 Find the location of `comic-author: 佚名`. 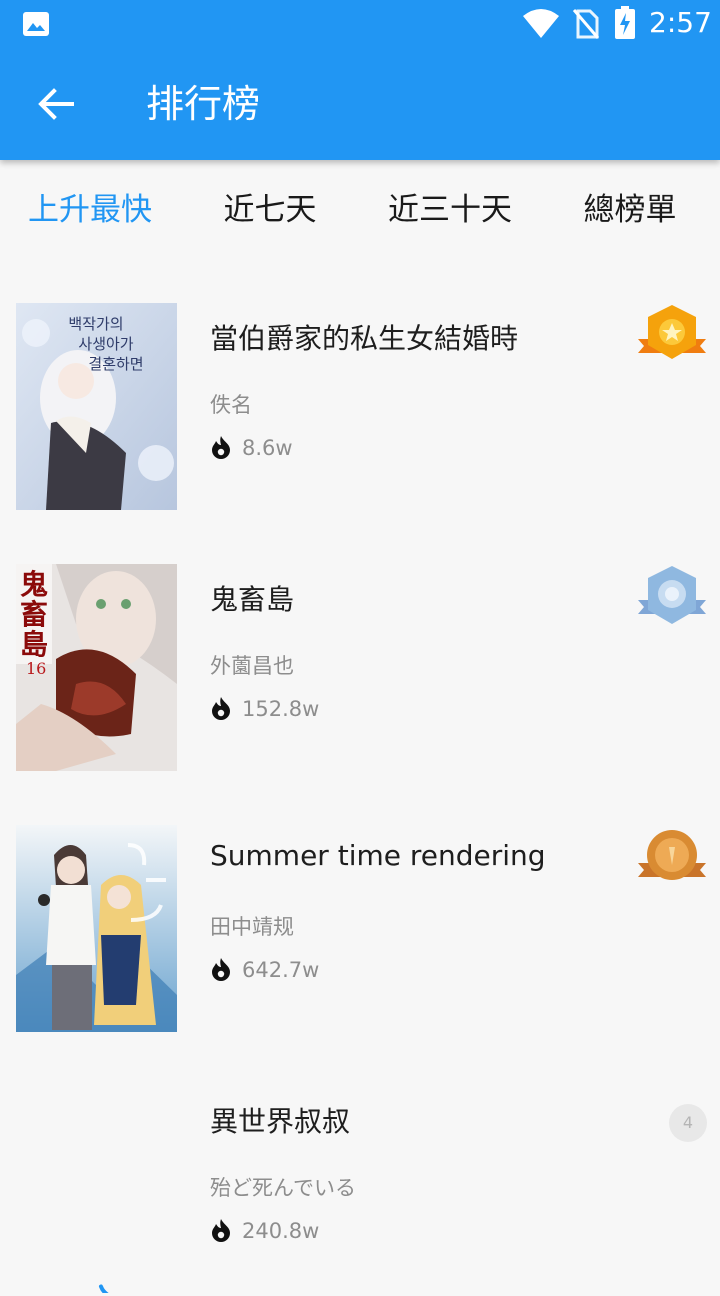

comic-author: 佚名 is located at coordinates (231, 405).